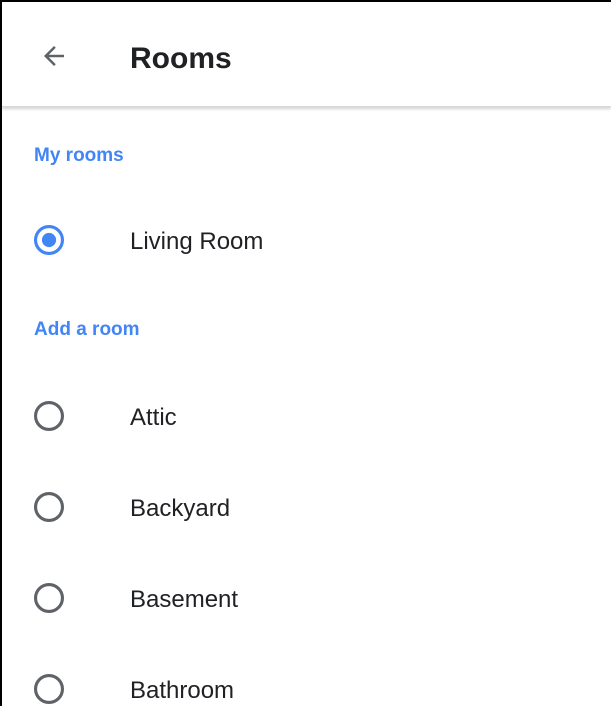 This screenshot has height=706, width=611. Describe the element at coordinates (306, 54) in the screenshot. I see `app-bar: Rooms` at that location.